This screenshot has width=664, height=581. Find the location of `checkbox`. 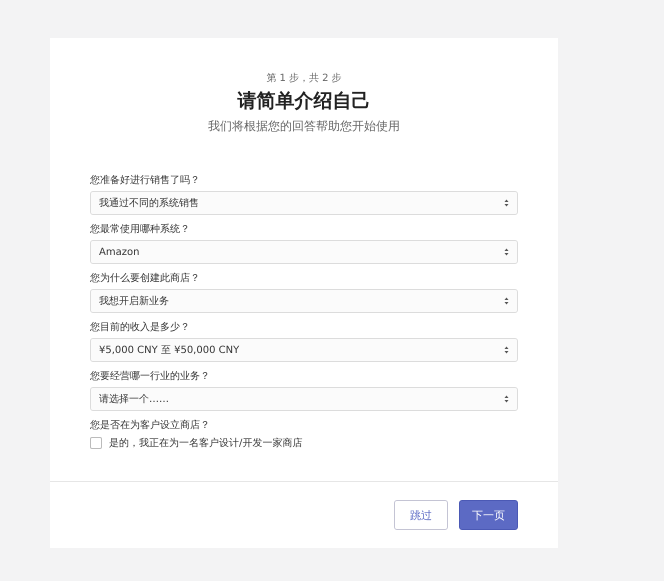

checkbox is located at coordinates (96, 443).